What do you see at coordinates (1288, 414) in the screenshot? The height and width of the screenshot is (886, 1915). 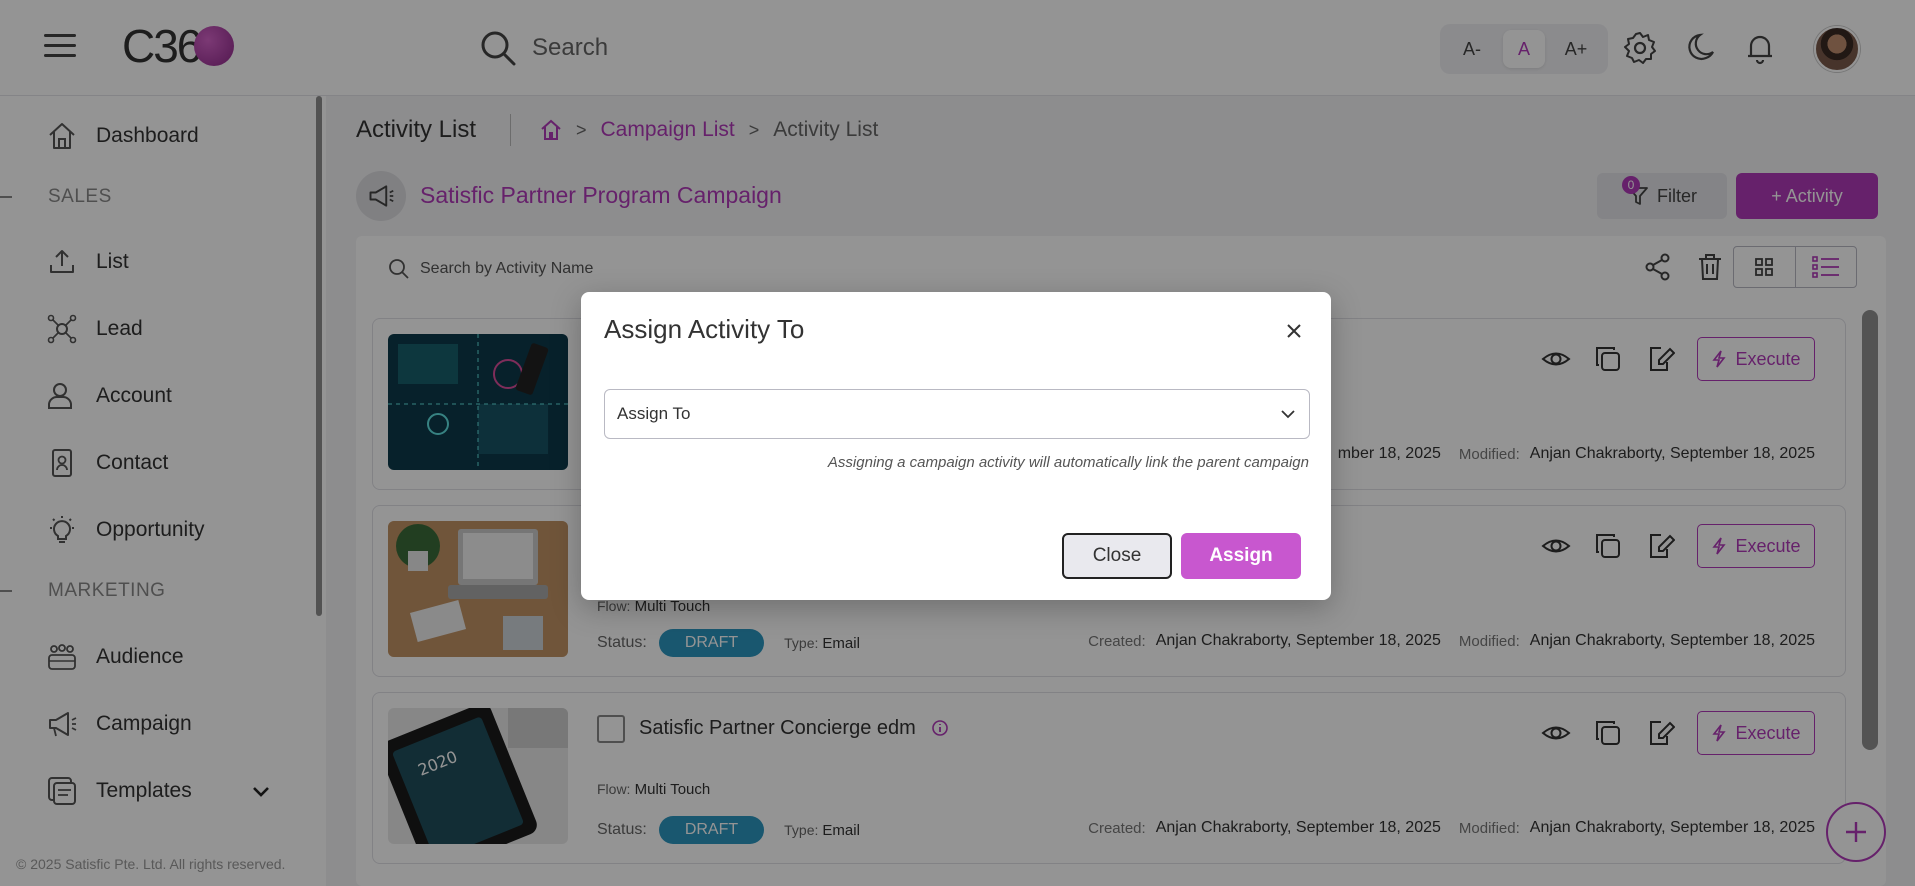 I see `chevron-down-icon` at bounding box center [1288, 414].